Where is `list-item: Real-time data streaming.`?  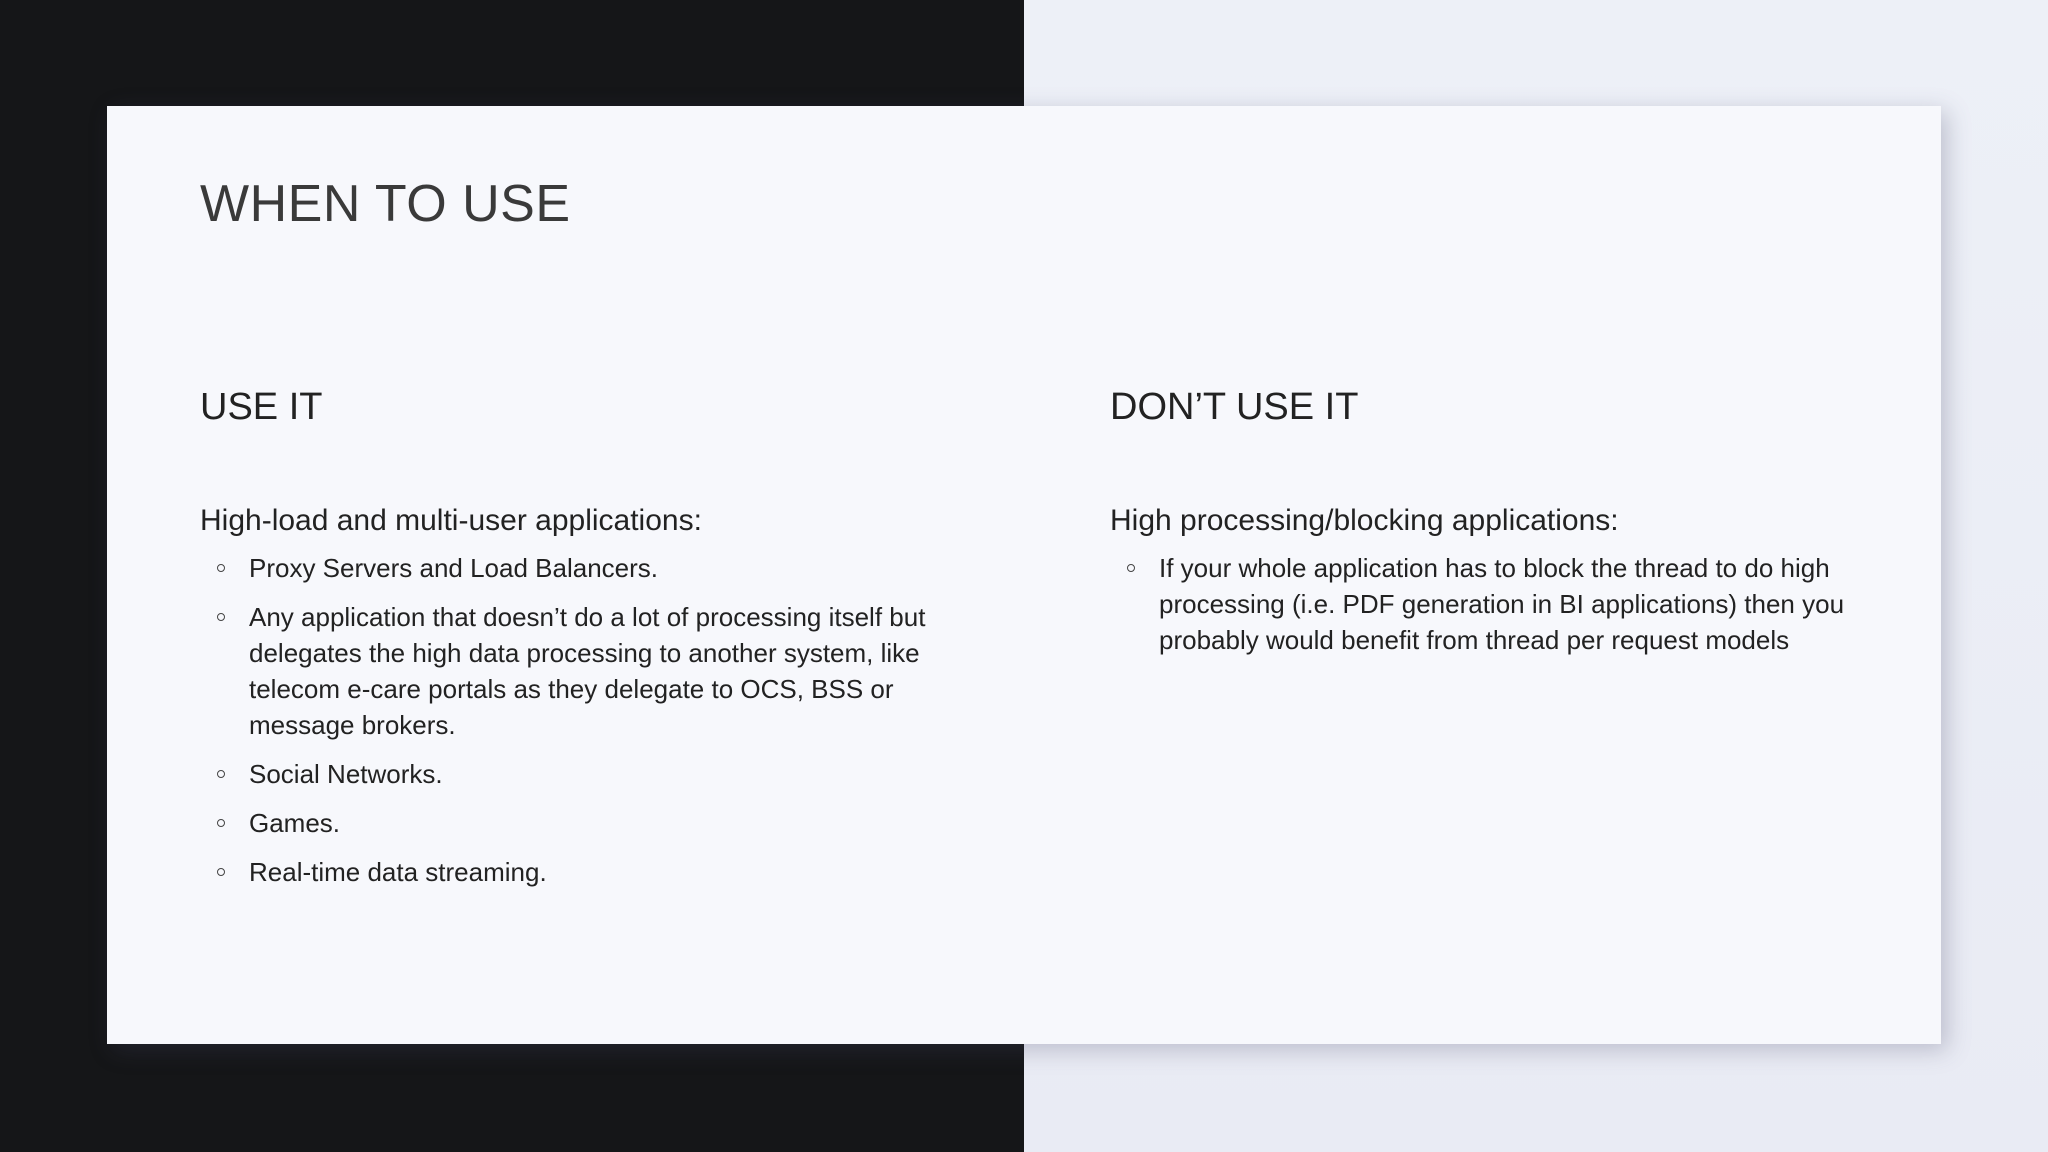 list-item: Real-time data streaming. is located at coordinates (590, 872).